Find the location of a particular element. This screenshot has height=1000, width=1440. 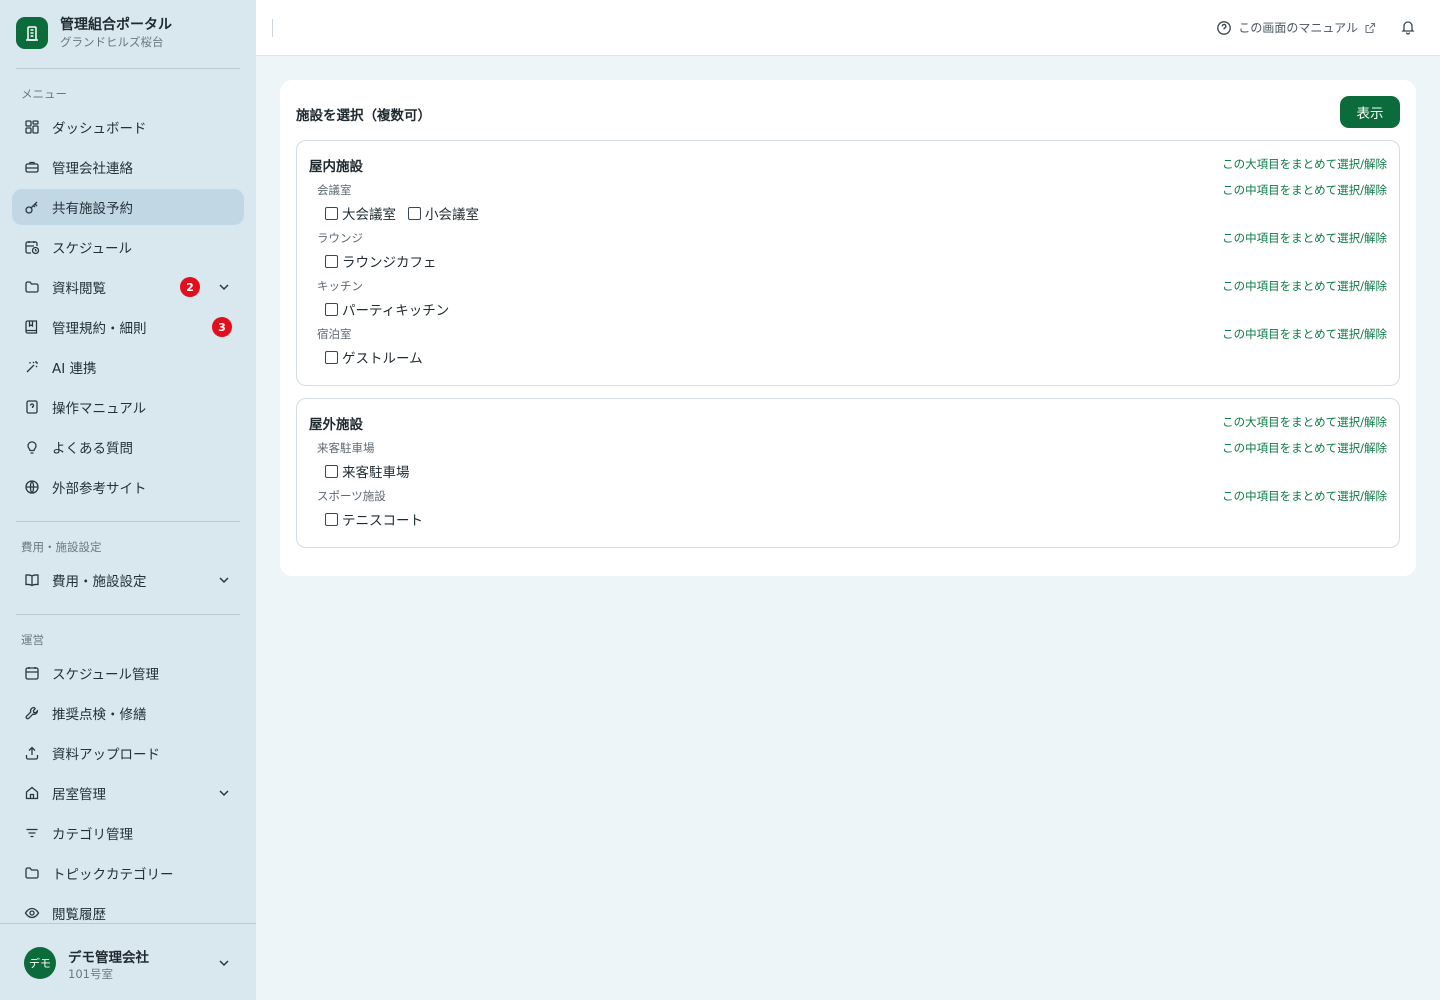

group-title: 屋外施設 is located at coordinates (336, 425).